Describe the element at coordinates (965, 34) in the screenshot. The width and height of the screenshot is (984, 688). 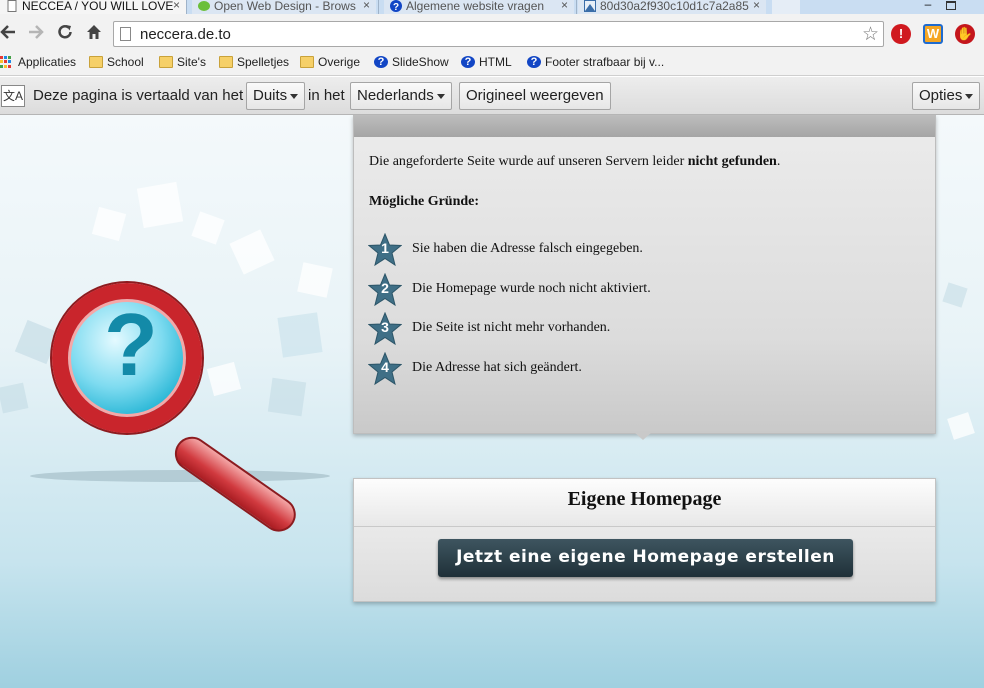
I see `stop-hand-icon: ✋` at that location.